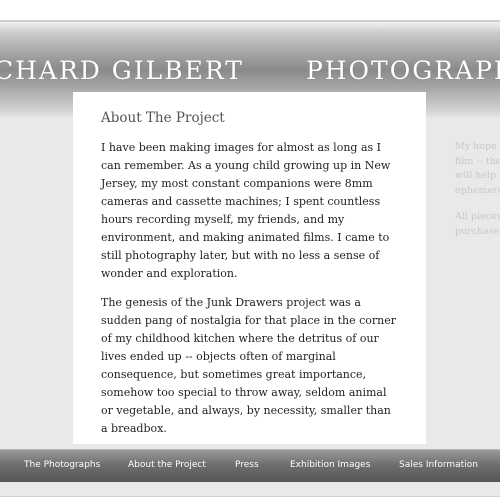  I want to click on nav-item-press: Press, so click(247, 465).